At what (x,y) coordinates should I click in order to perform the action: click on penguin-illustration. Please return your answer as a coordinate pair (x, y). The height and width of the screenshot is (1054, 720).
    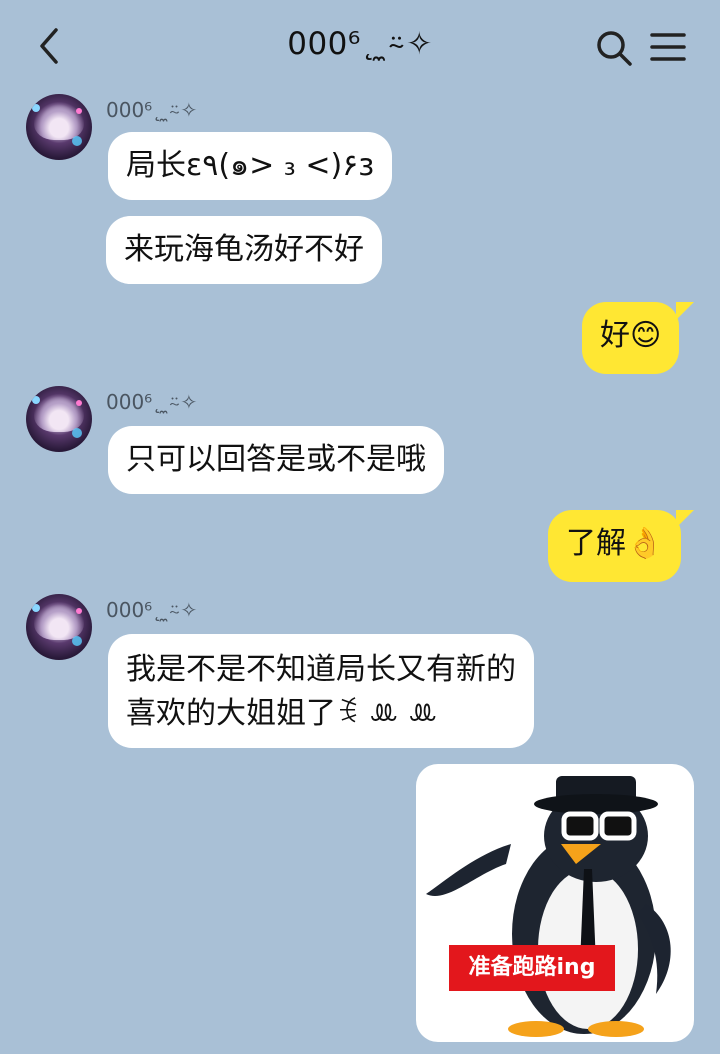
    Looking at the image, I should click on (548, 906).